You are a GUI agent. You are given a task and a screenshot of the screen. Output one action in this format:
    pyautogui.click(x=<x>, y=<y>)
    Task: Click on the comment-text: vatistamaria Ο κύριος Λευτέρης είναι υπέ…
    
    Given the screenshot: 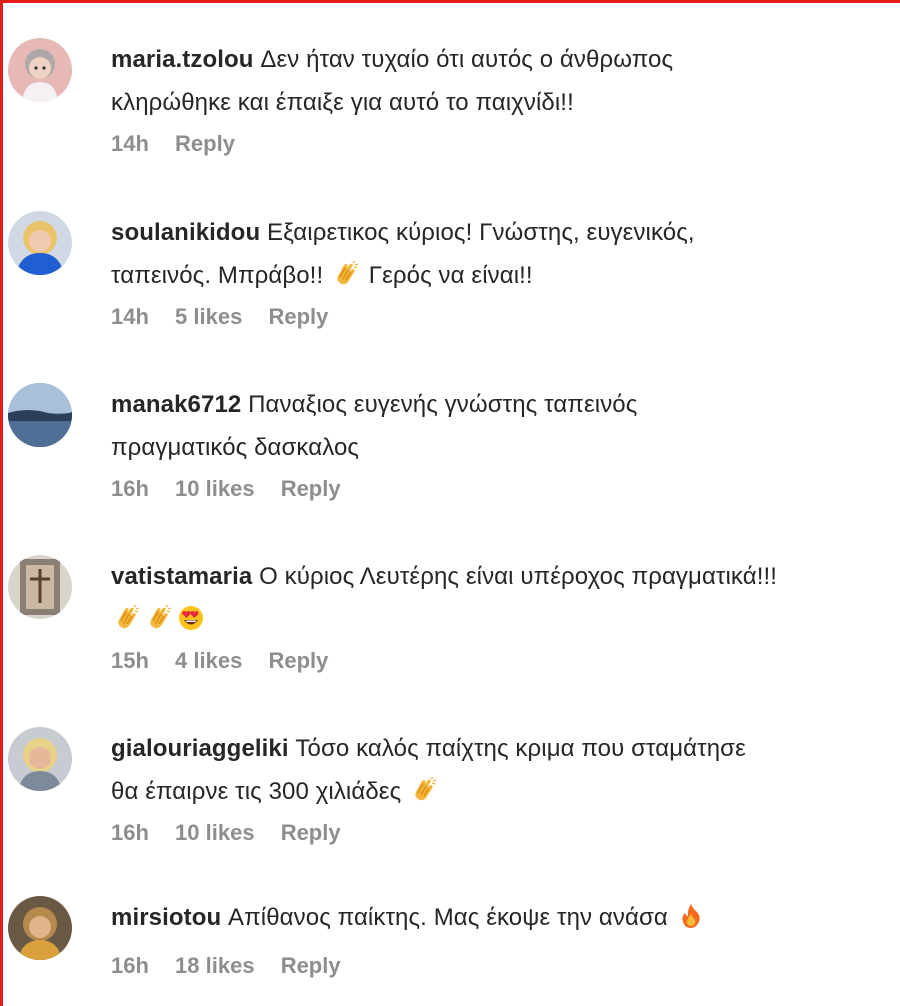 What is the action you would take?
    pyautogui.click(x=505, y=598)
    